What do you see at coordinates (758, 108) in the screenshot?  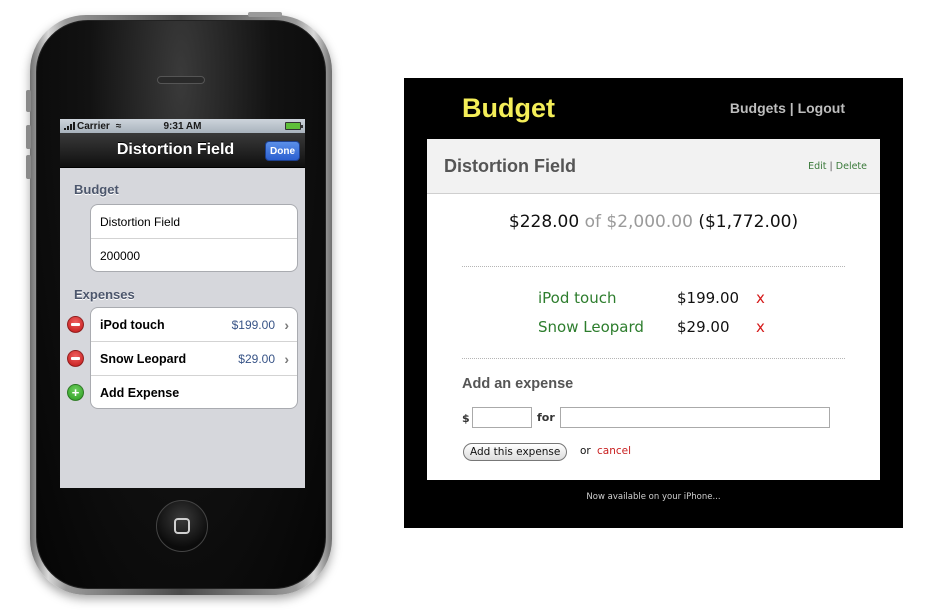 I see `budgets-link: Budgets` at bounding box center [758, 108].